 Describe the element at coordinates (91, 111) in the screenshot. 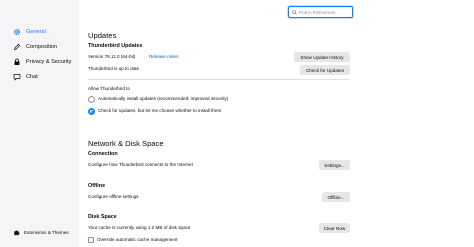

I see `check-only-radio` at that location.